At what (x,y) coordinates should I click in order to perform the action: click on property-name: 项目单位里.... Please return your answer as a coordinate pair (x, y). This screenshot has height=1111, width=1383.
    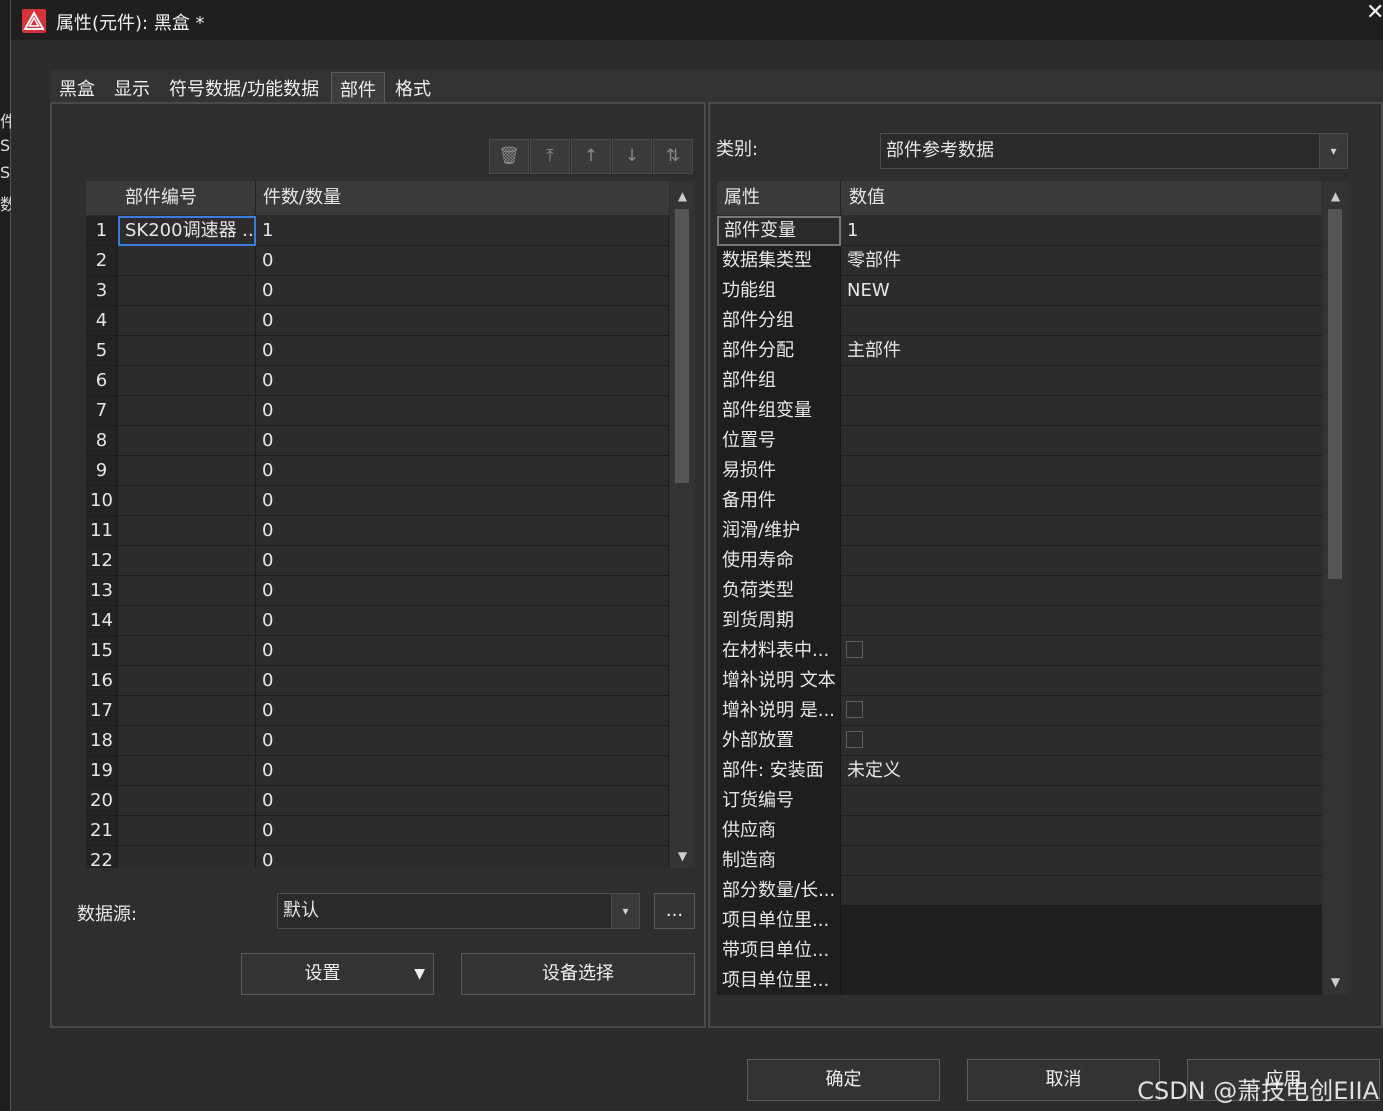
    Looking at the image, I should click on (779, 921).